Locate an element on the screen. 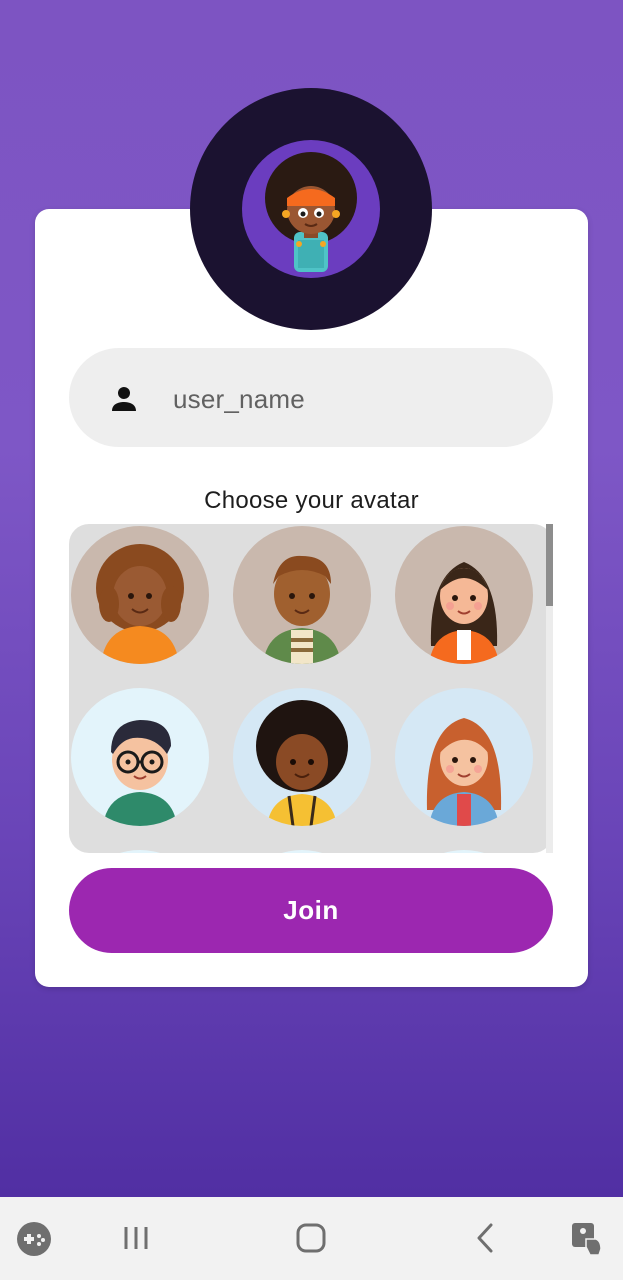 The image size is (623, 1280). boy-curly-black-hair-yellow-shirt-avatar-icon is located at coordinates (302, 763).